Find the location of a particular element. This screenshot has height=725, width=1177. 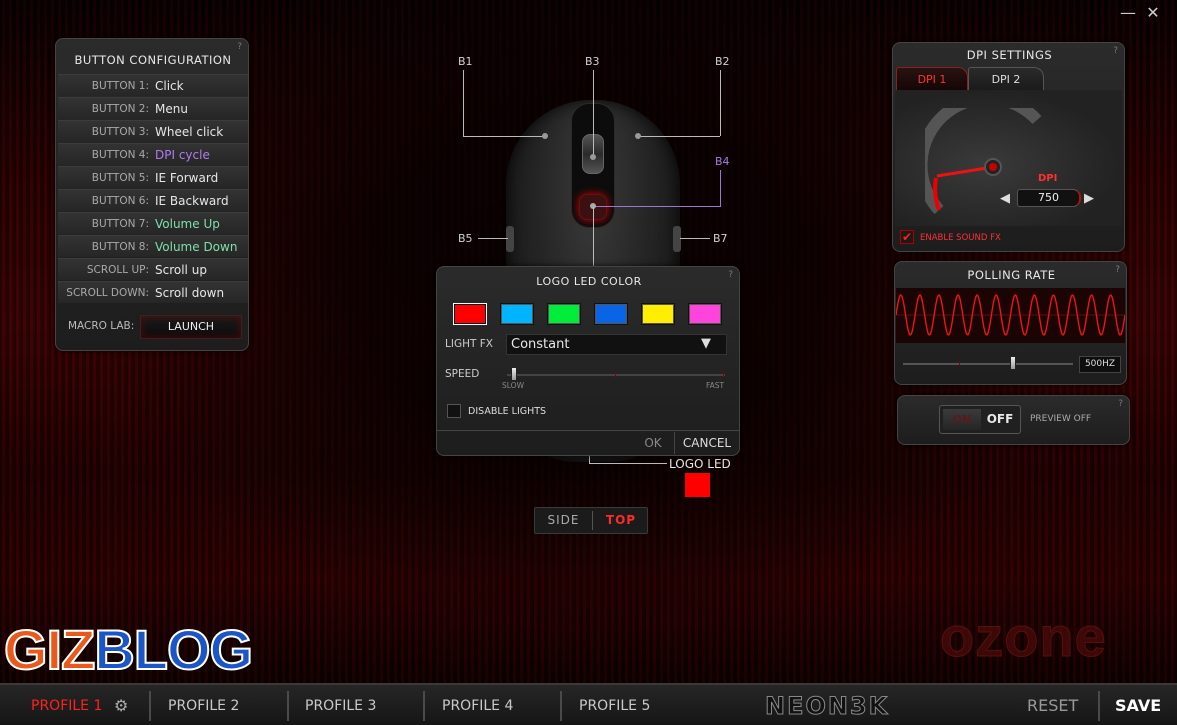

button-config-value: IE Backward is located at coordinates (192, 201).